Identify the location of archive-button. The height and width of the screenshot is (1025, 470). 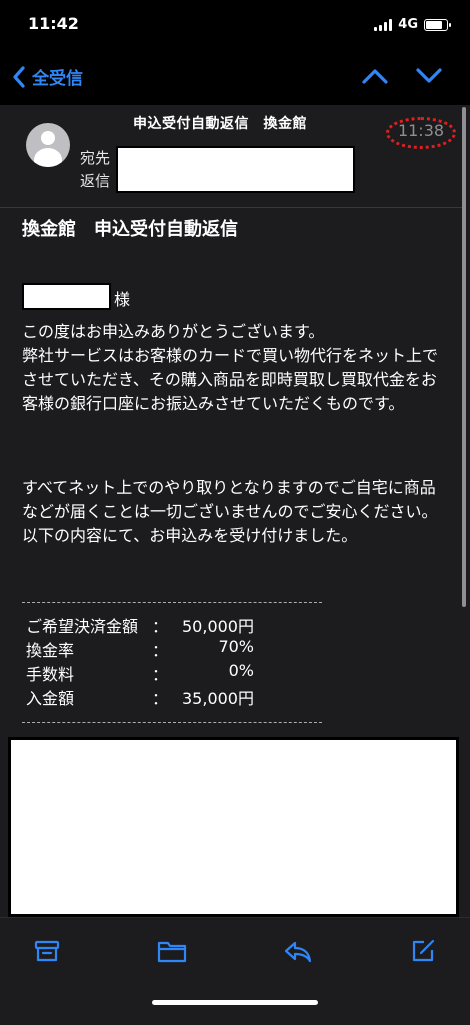
(47, 951).